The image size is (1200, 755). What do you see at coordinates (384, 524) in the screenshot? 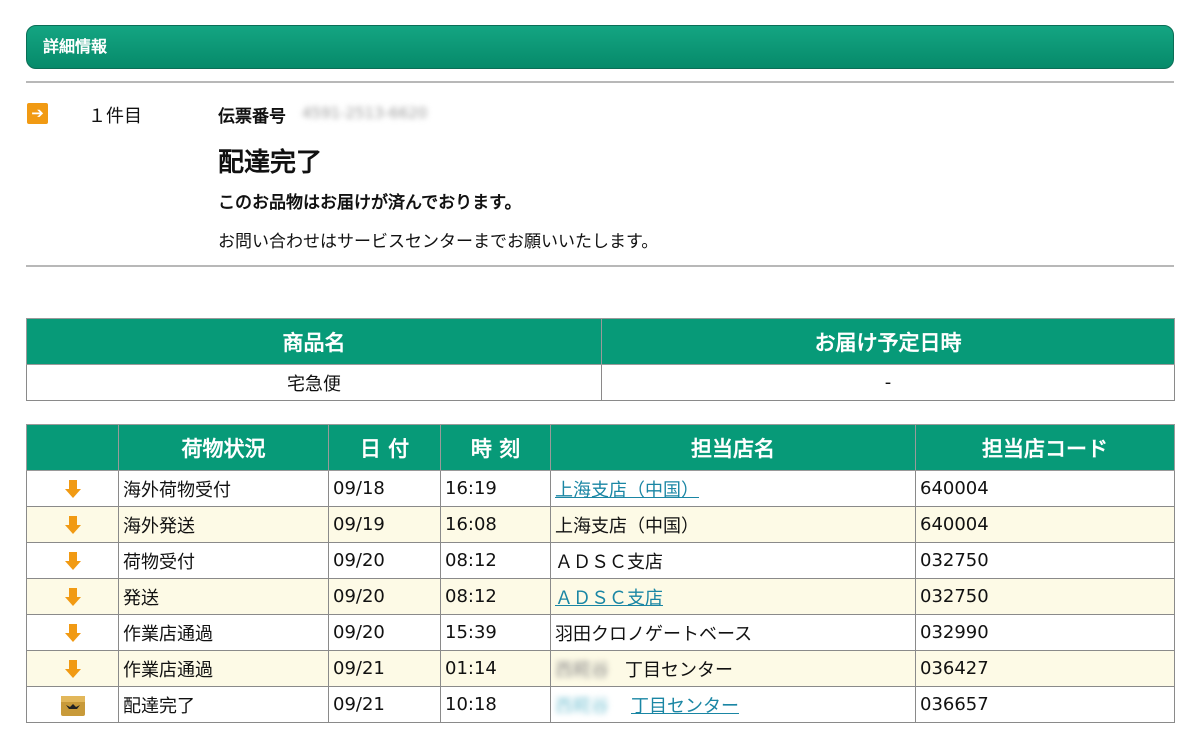
I see `date-cell: 09/19` at bounding box center [384, 524].